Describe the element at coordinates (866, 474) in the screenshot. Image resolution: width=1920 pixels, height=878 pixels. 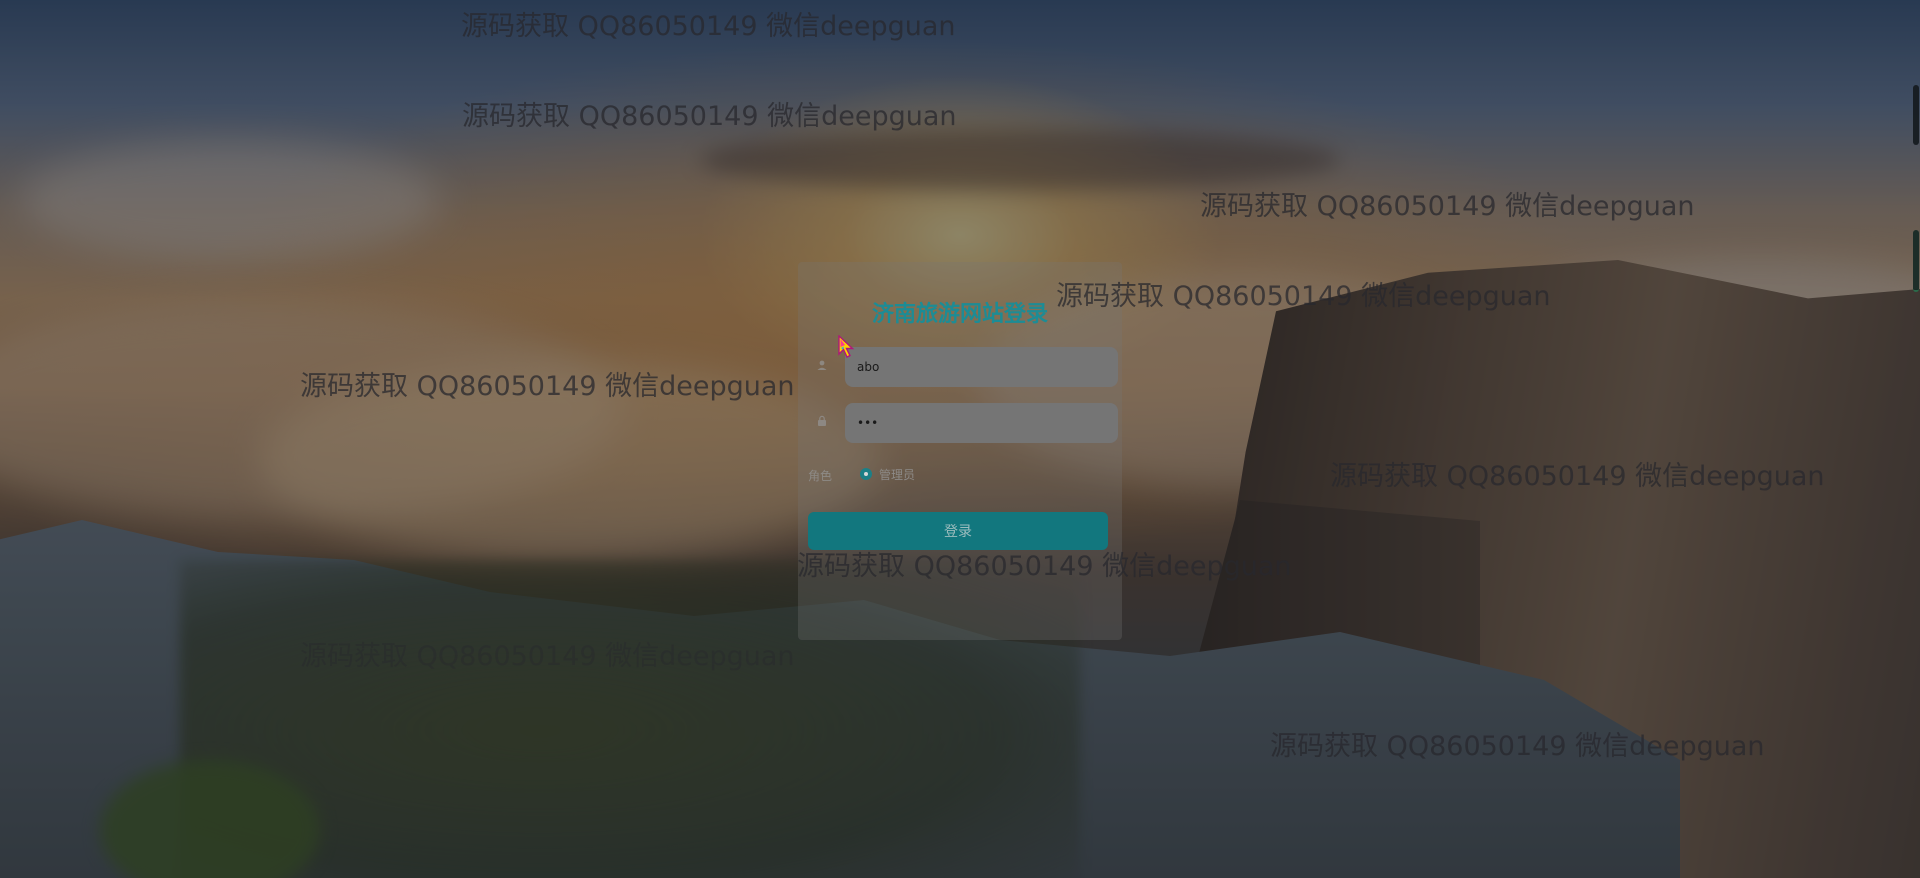
I see `radio-selected-icon` at that location.